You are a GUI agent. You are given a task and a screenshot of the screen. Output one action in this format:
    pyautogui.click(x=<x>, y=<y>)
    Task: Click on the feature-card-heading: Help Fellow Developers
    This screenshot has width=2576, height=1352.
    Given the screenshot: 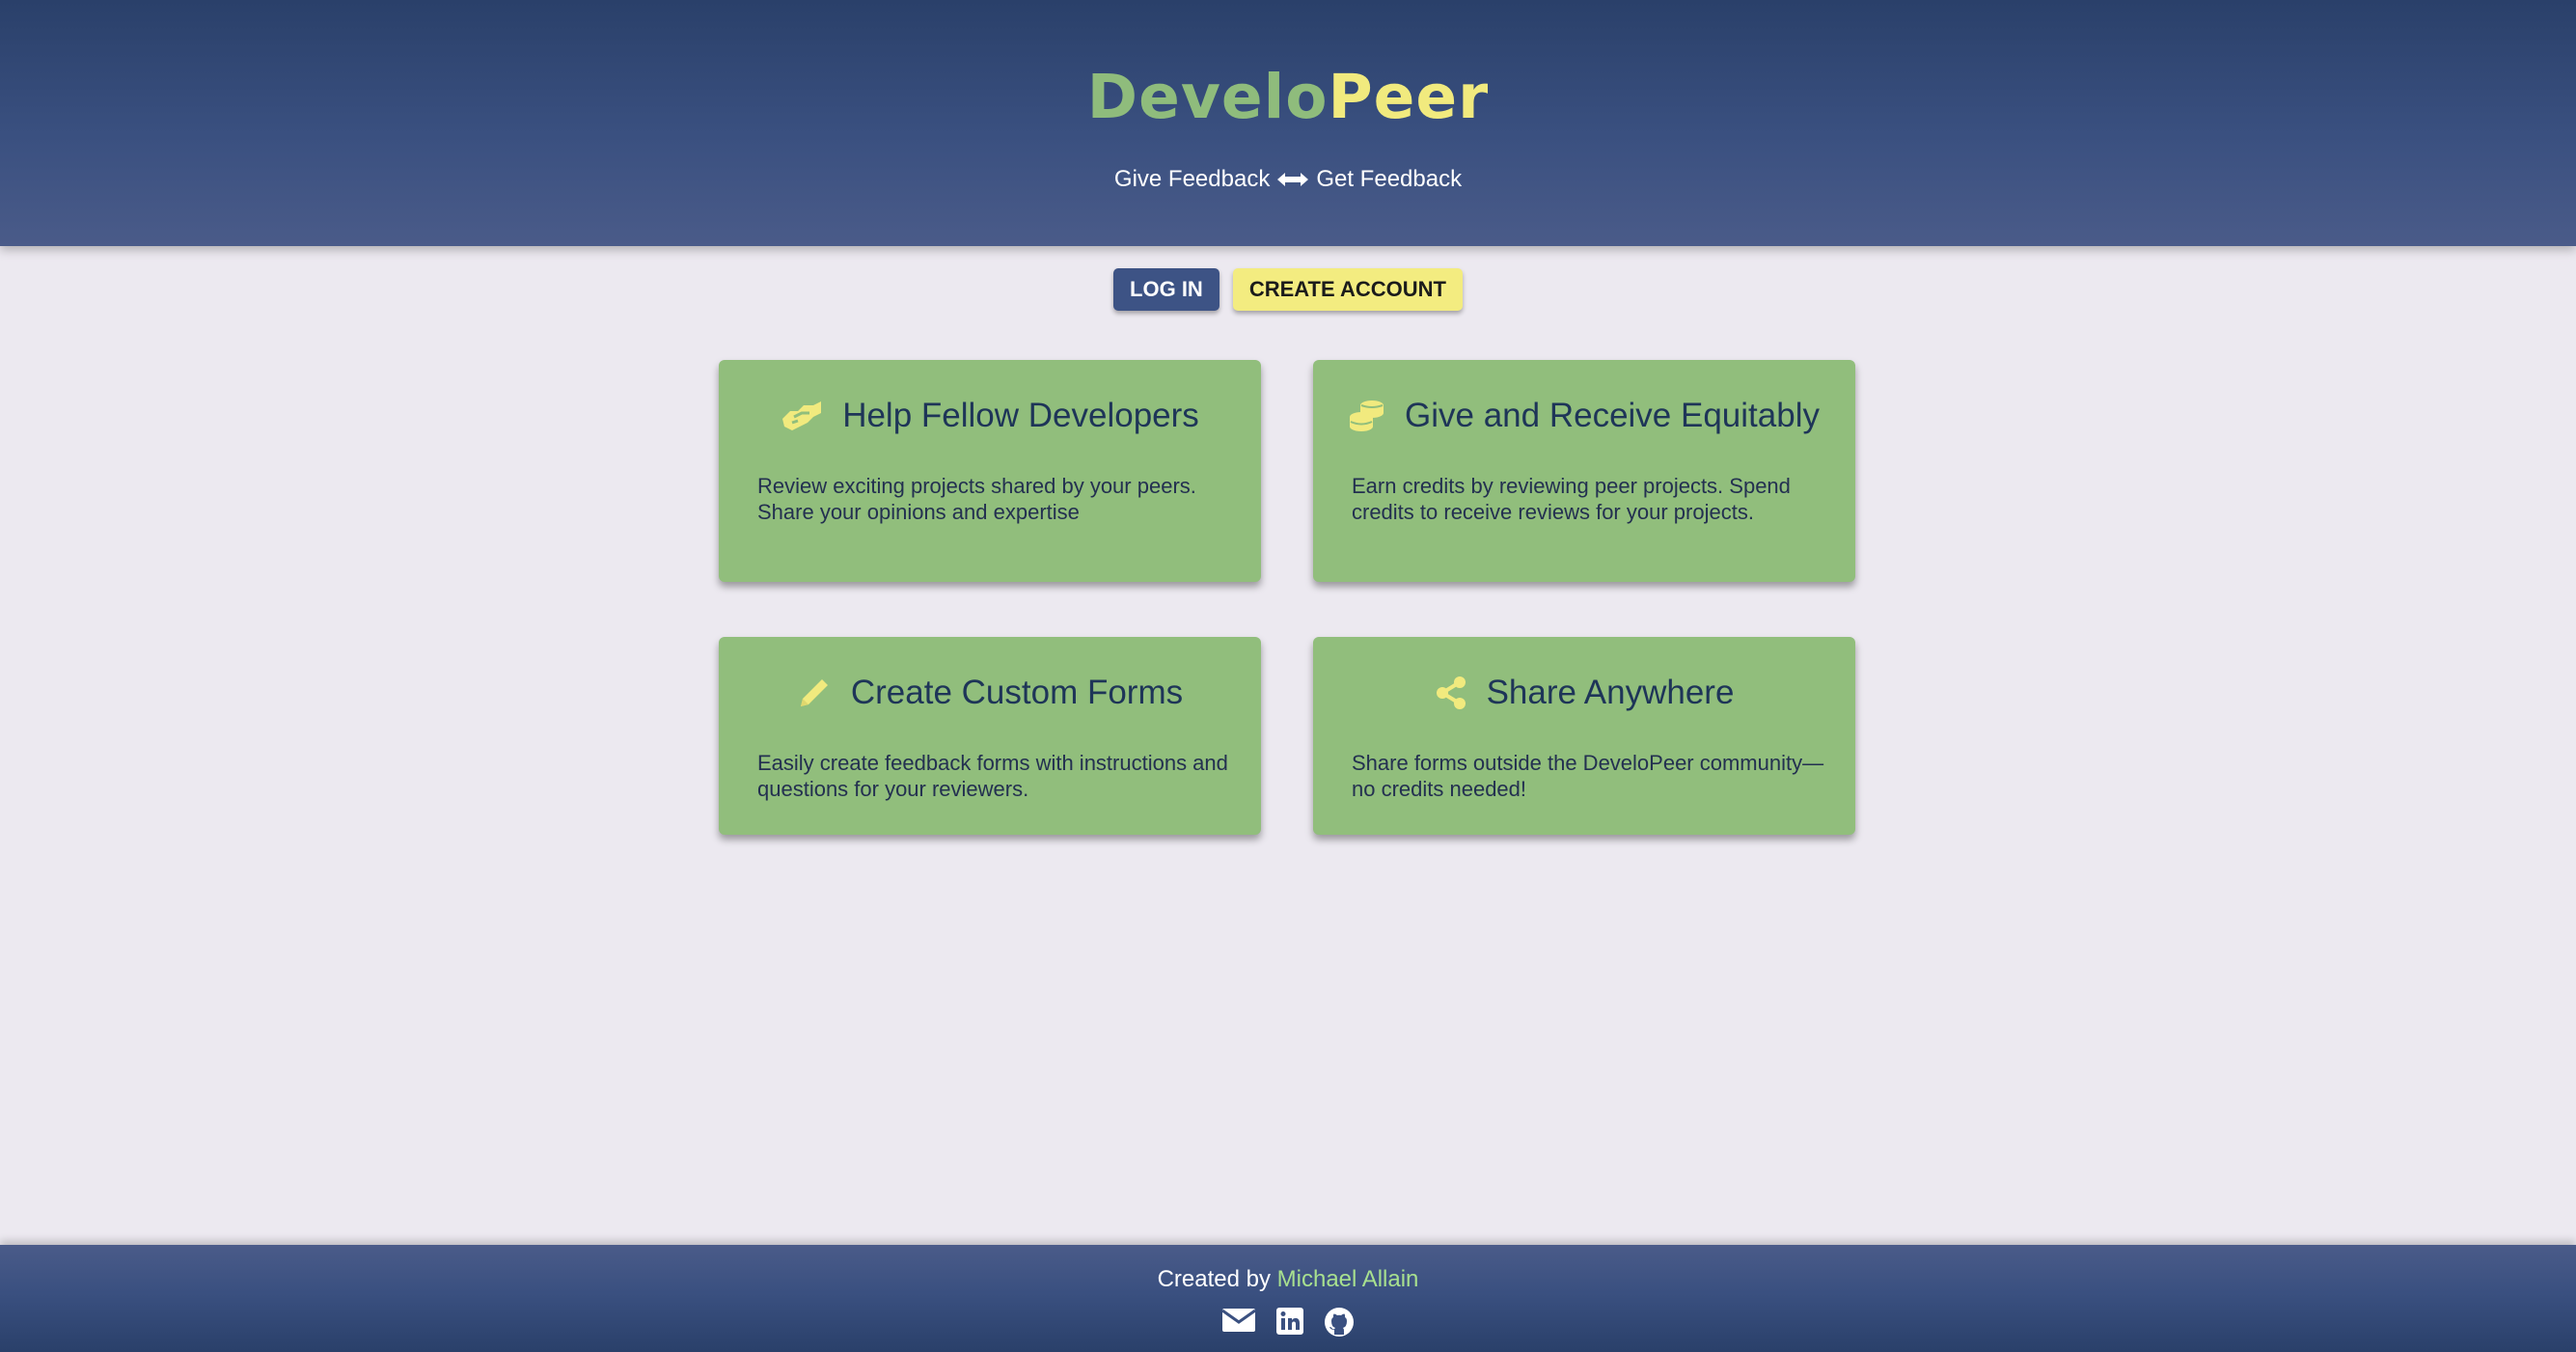 What is the action you would take?
    pyautogui.click(x=990, y=416)
    